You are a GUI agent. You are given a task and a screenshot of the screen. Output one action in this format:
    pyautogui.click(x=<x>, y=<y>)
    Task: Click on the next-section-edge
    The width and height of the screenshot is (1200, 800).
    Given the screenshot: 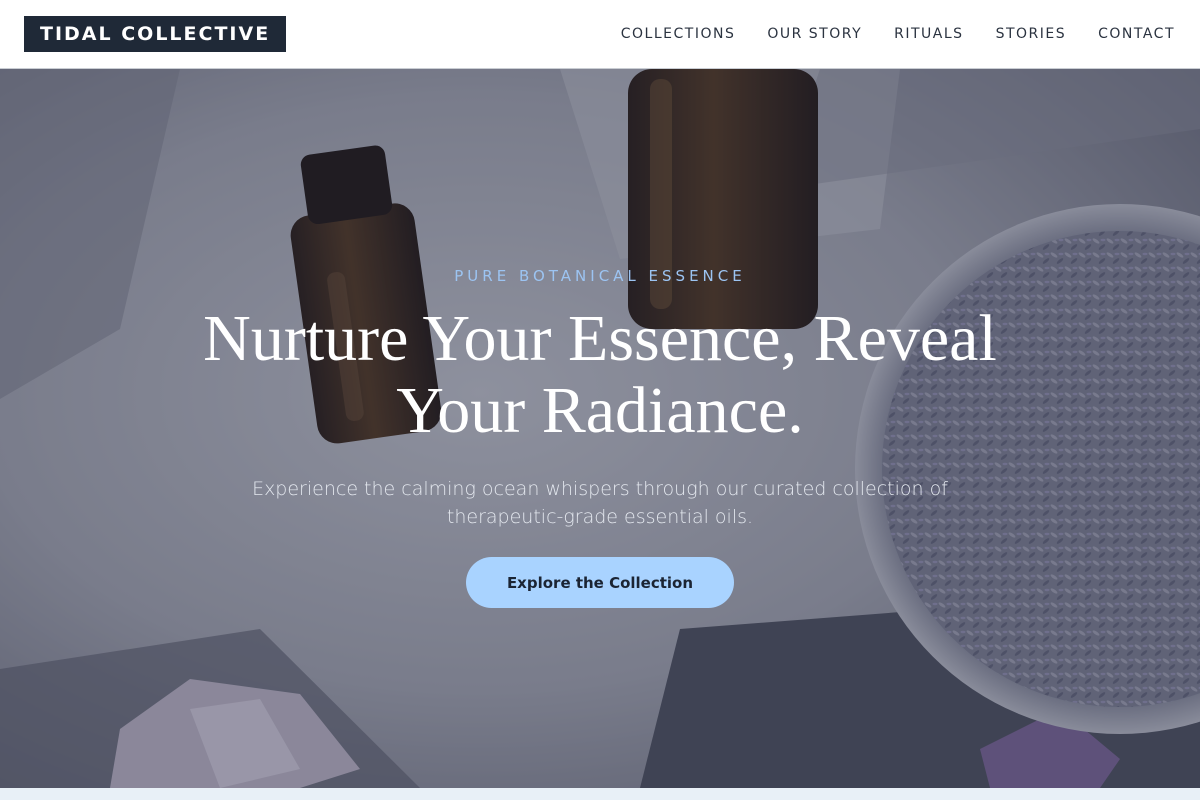 What is the action you would take?
    pyautogui.click(x=600, y=794)
    